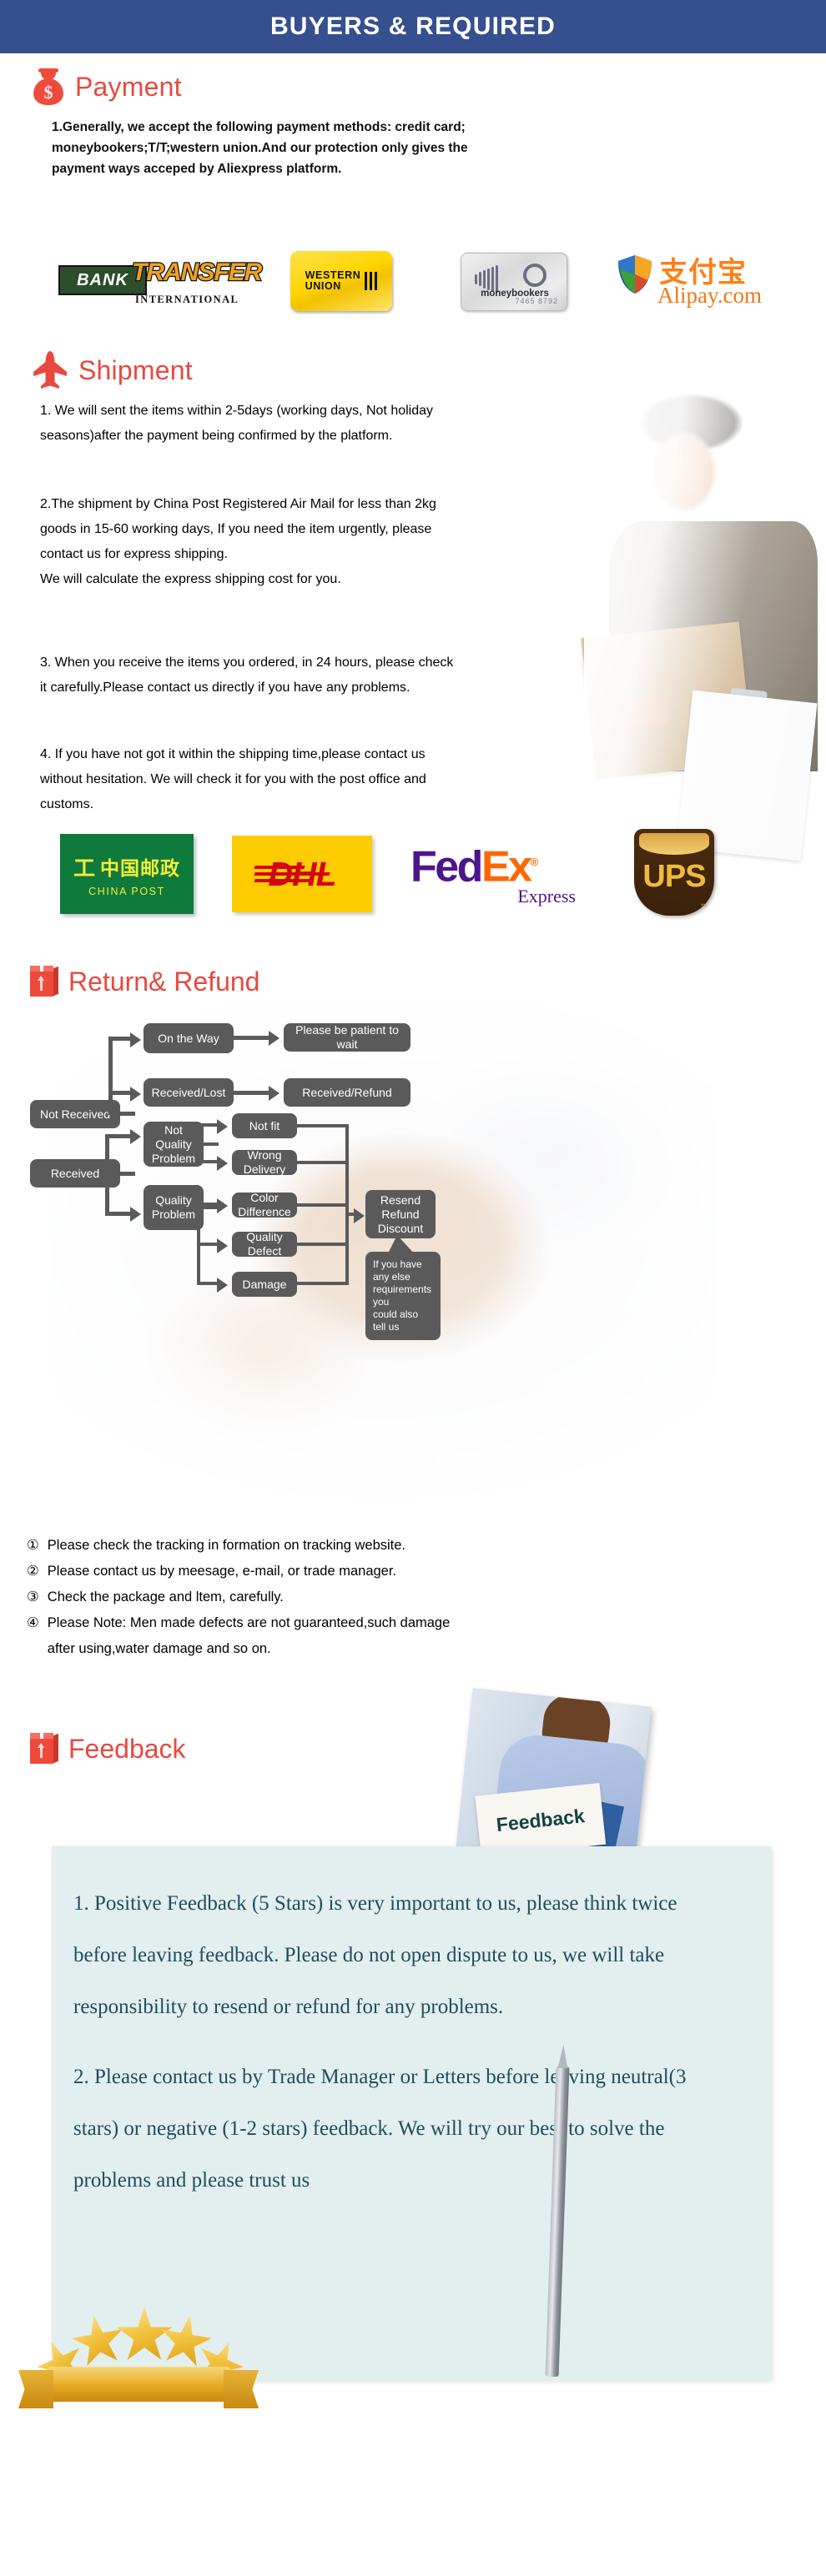 This screenshot has height=2576, width=826. Describe the element at coordinates (103, 279) in the screenshot. I see `bank-transfer-line1: BANK` at that location.